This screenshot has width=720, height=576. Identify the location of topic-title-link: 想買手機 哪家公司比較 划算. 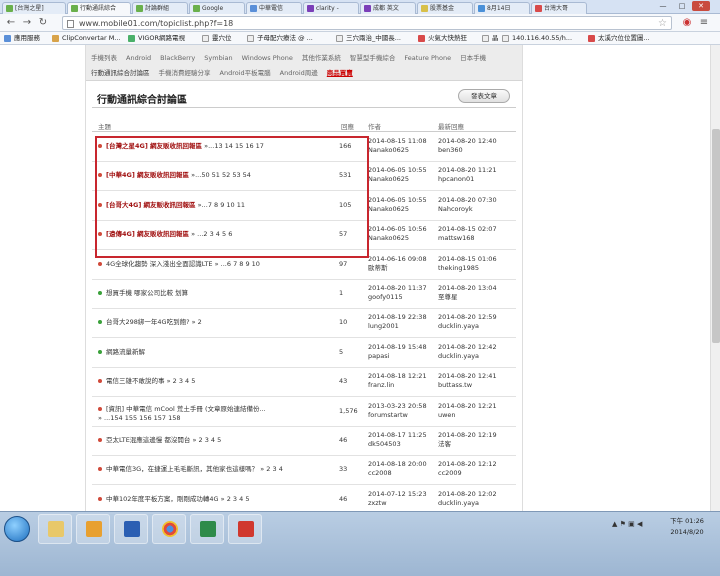
(147, 293).